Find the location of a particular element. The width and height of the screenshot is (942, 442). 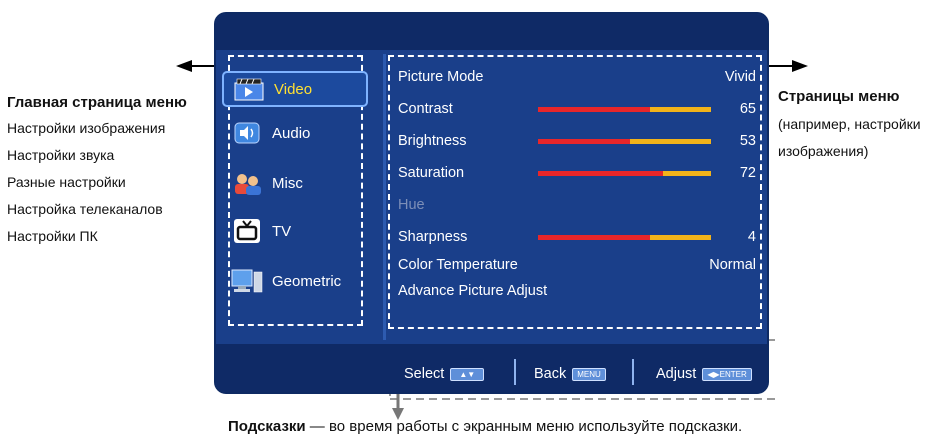

tv-icon is located at coordinates (247, 231).